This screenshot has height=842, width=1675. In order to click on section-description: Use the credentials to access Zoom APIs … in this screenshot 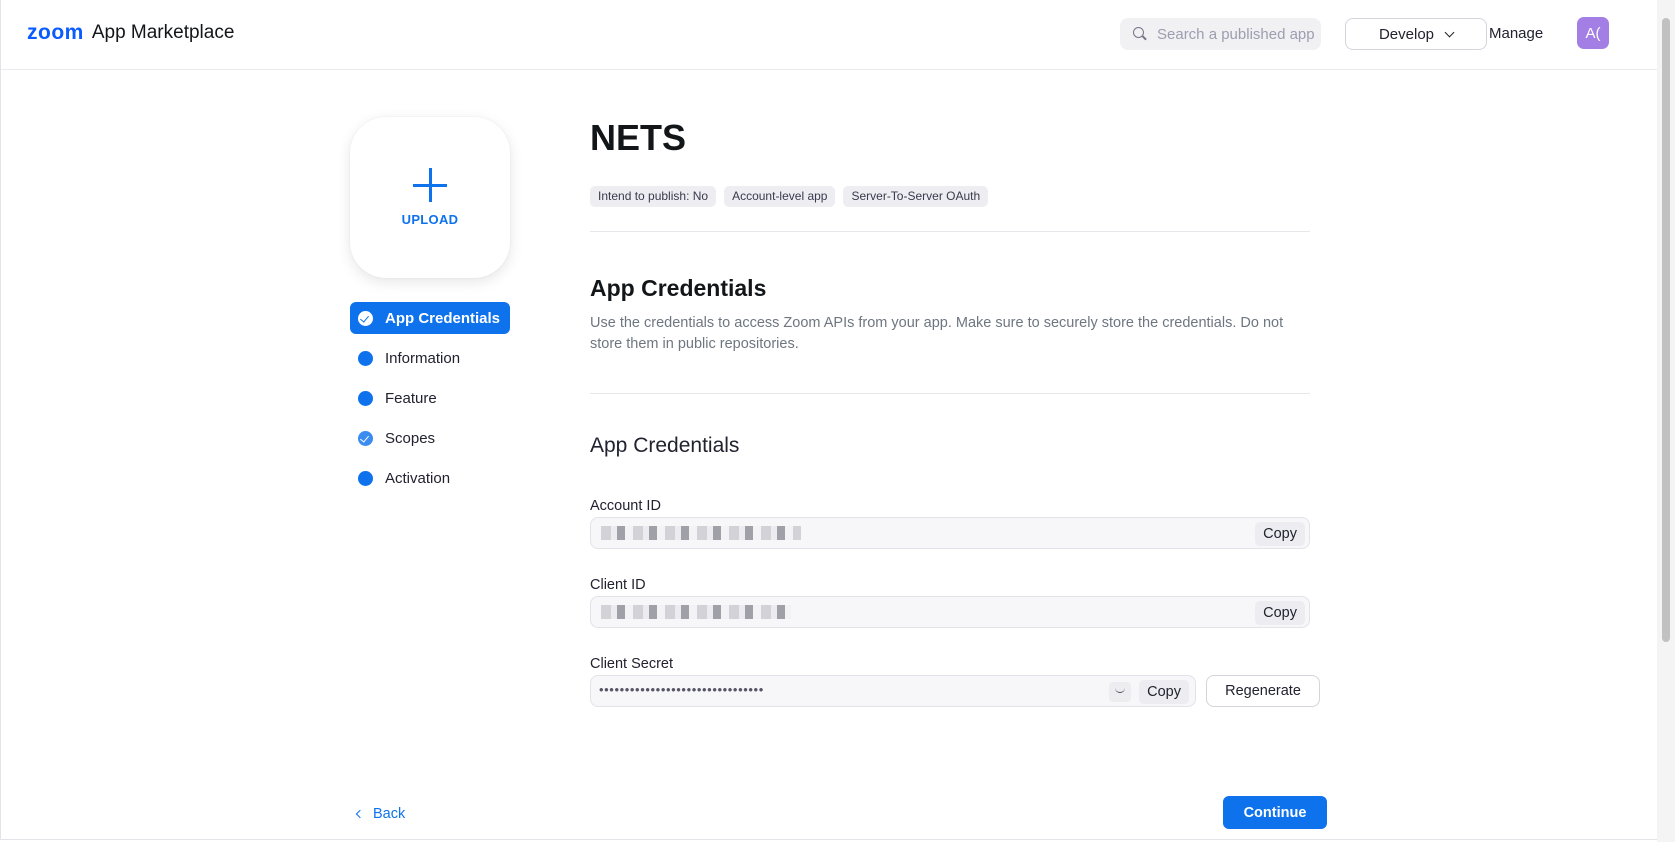, I will do `click(937, 333)`.